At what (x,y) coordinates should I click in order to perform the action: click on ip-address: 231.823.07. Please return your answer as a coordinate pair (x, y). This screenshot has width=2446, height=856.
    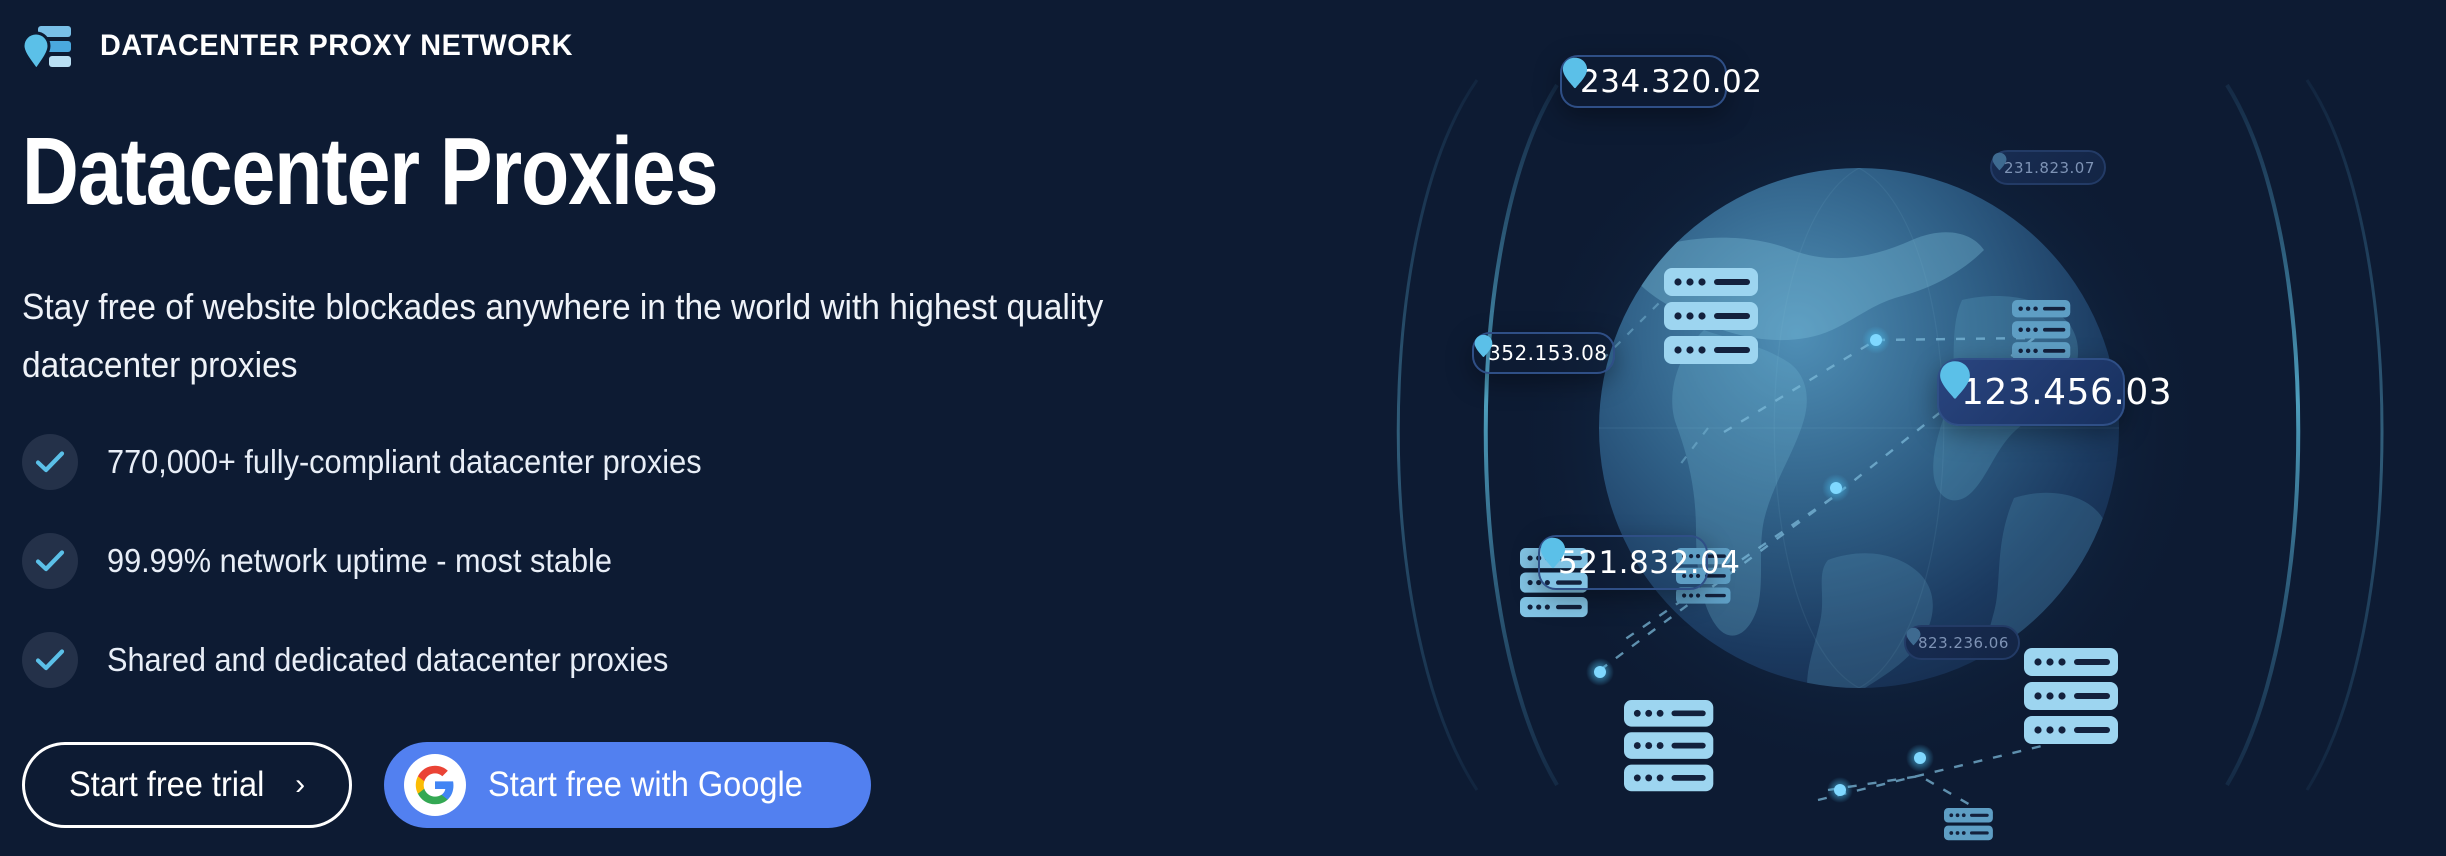
    Looking at the image, I should click on (2049, 167).